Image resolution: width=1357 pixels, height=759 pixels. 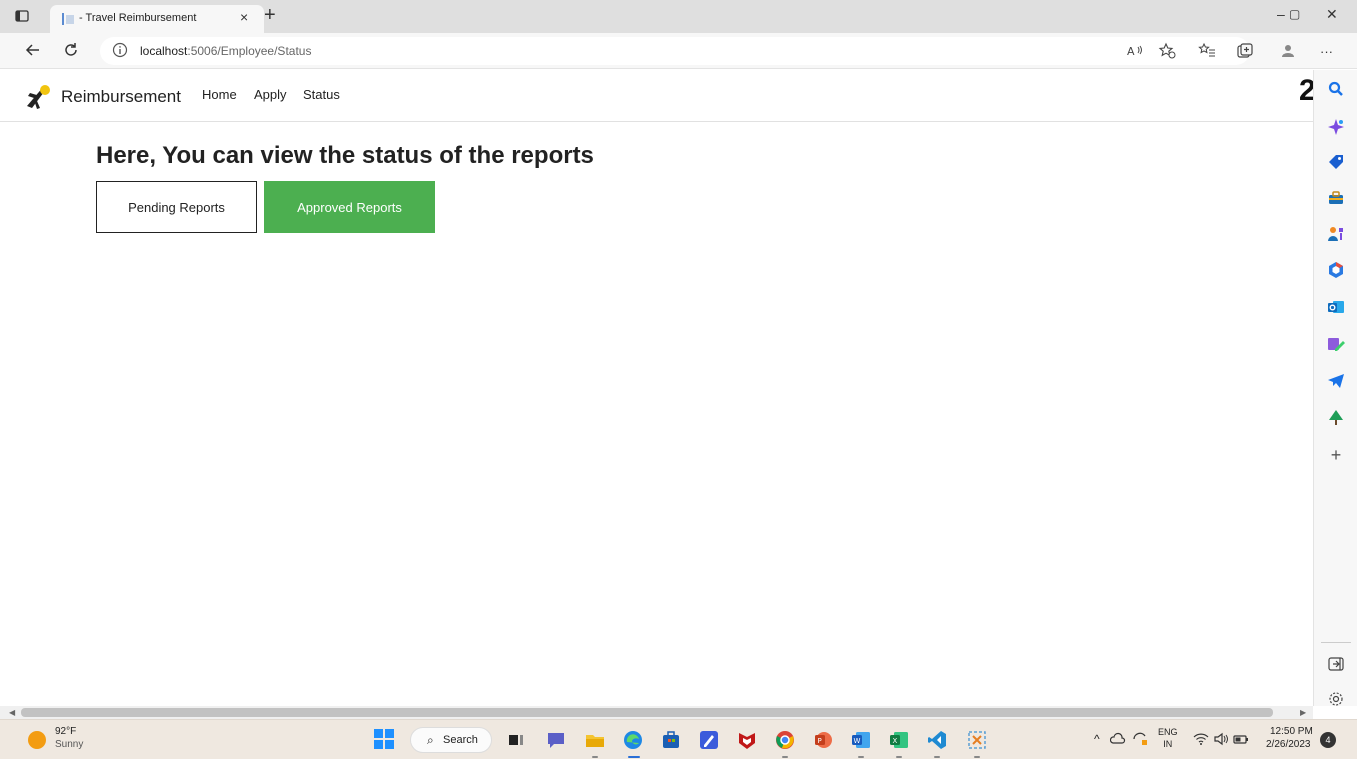 I want to click on sync-icon, so click(x=1140, y=739).